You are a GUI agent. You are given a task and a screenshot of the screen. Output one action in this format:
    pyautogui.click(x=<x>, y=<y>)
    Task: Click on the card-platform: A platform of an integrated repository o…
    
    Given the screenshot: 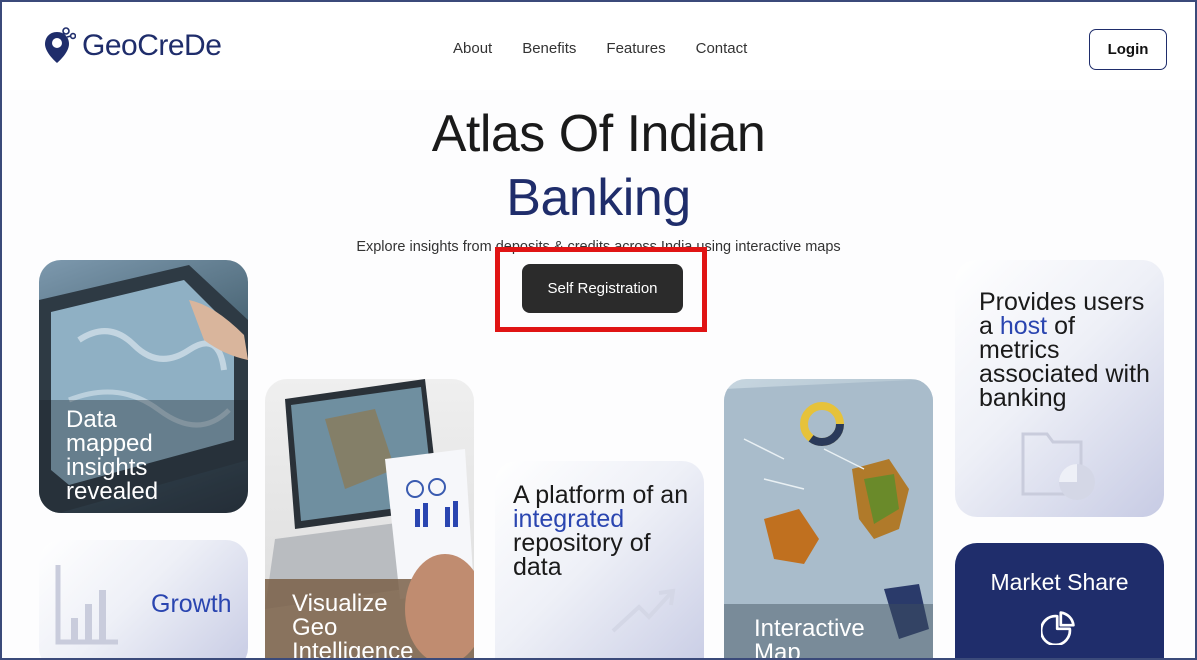 What is the action you would take?
    pyautogui.click(x=599, y=559)
    